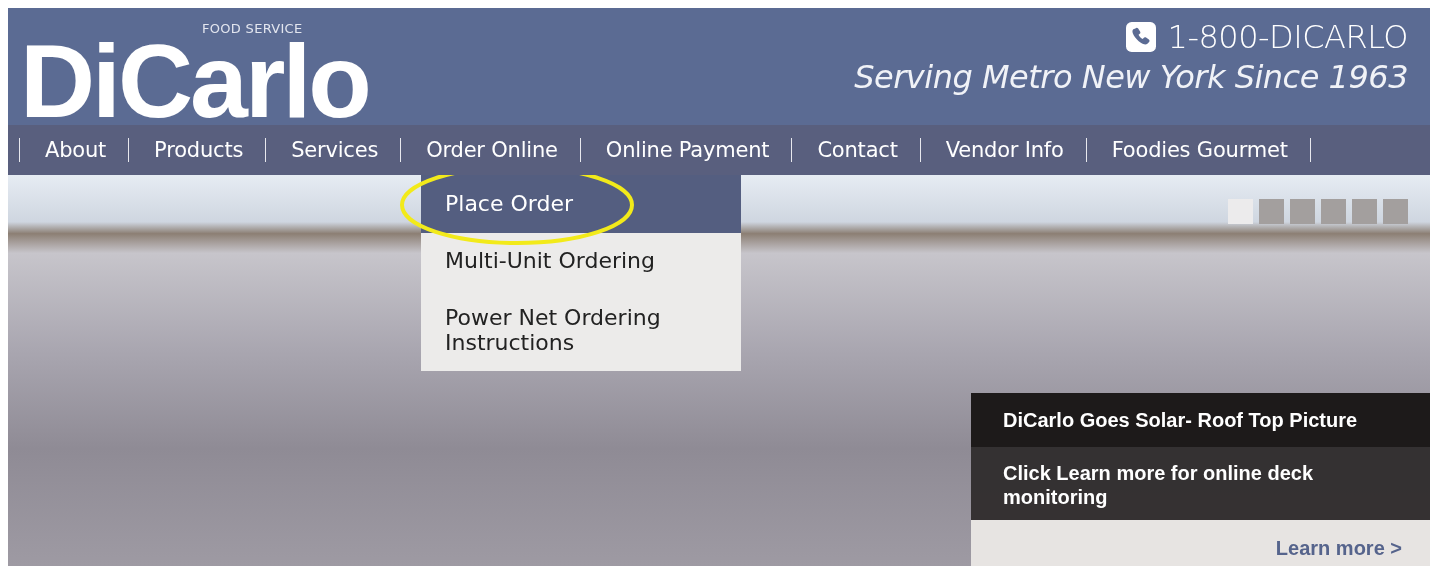 The height and width of the screenshot is (566, 1437). What do you see at coordinates (1002, 150) in the screenshot?
I see `nav-link: Vendor Info` at bounding box center [1002, 150].